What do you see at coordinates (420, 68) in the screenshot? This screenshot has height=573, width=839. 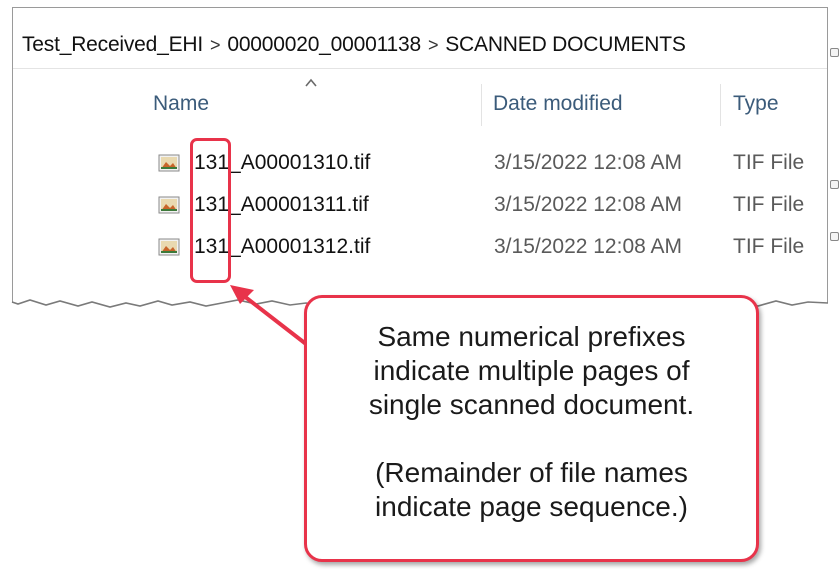 I see `address-bar-divider` at bounding box center [420, 68].